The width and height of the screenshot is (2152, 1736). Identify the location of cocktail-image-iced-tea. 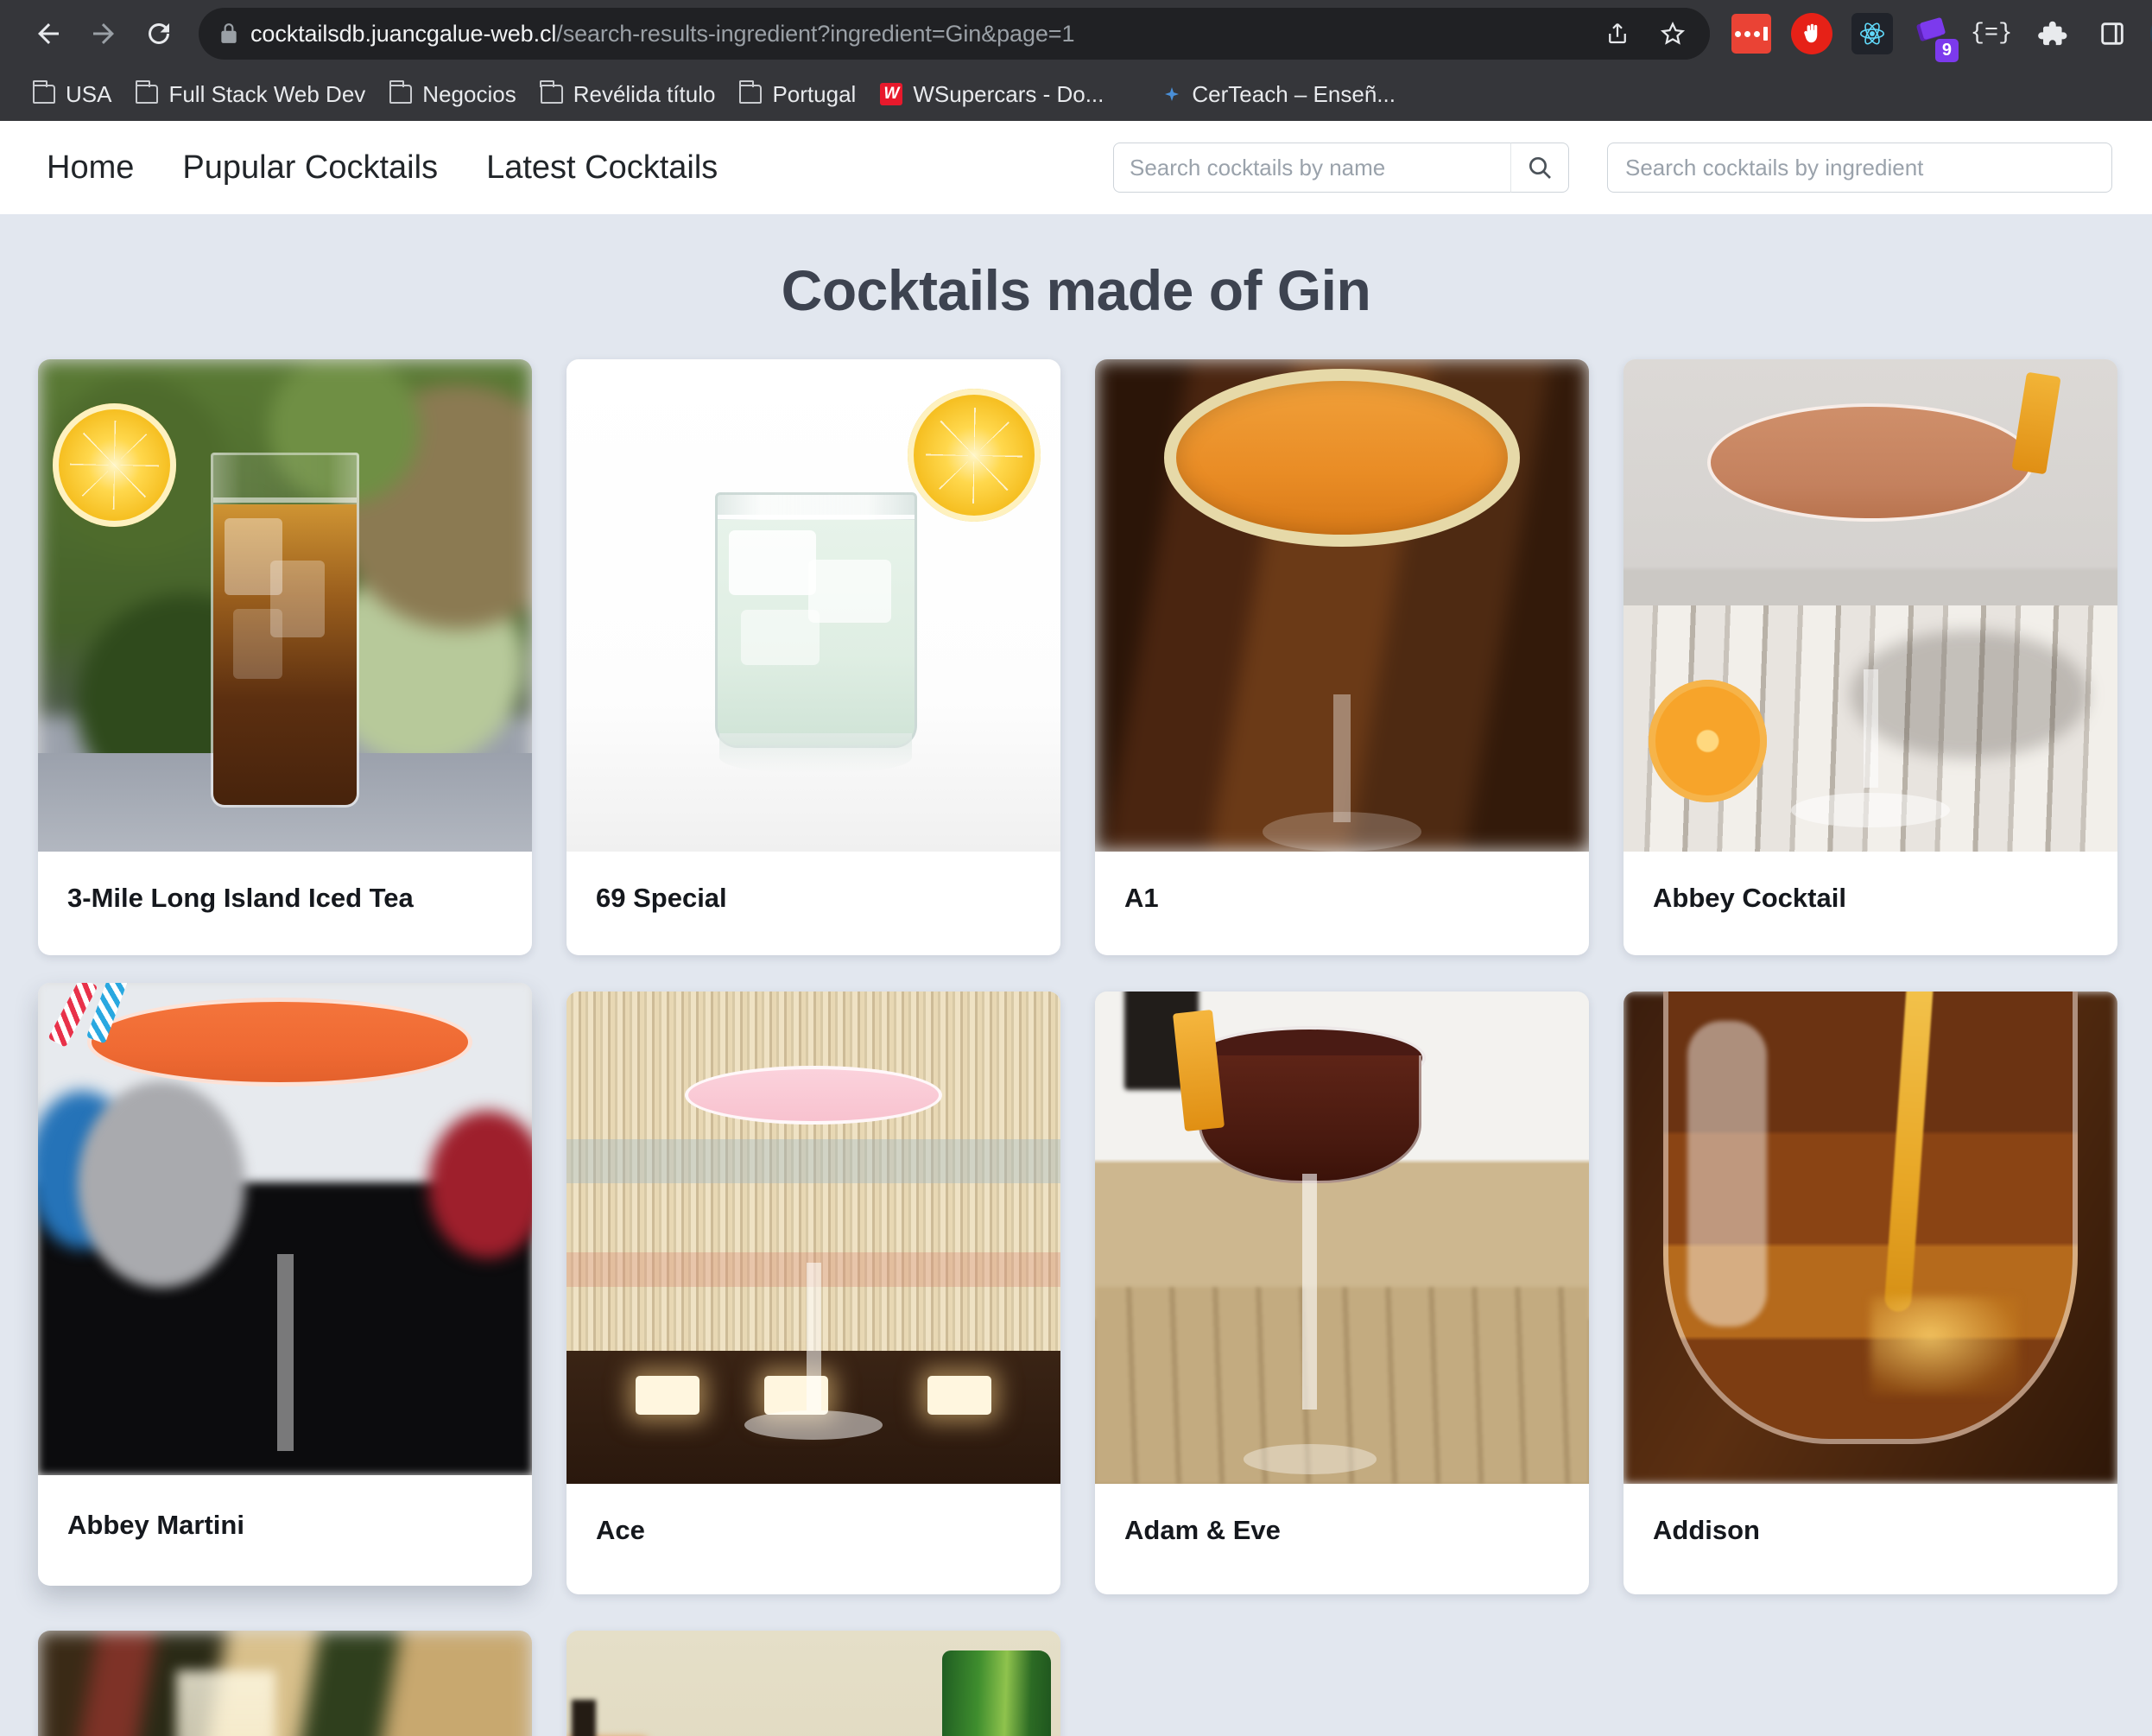
(285, 605).